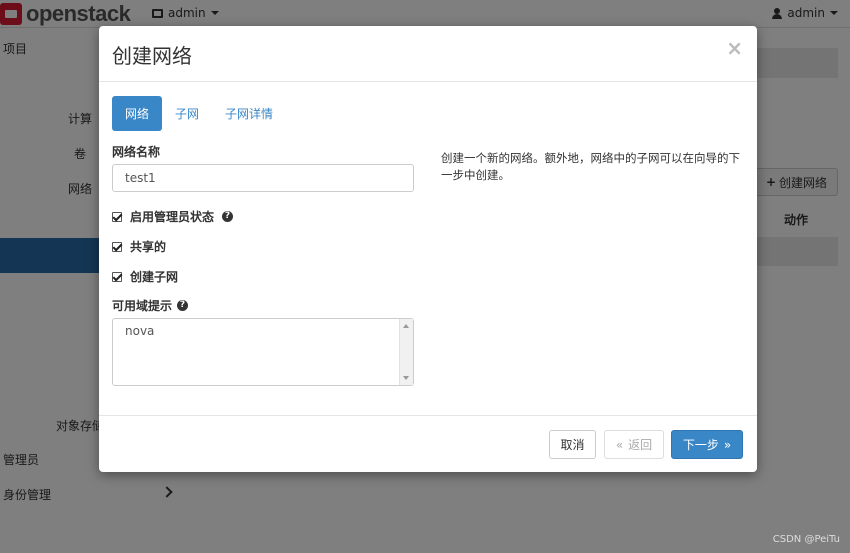  Describe the element at coordinates (263, 352) in the screenshot. I see `az-hint-select: nova` at that location.